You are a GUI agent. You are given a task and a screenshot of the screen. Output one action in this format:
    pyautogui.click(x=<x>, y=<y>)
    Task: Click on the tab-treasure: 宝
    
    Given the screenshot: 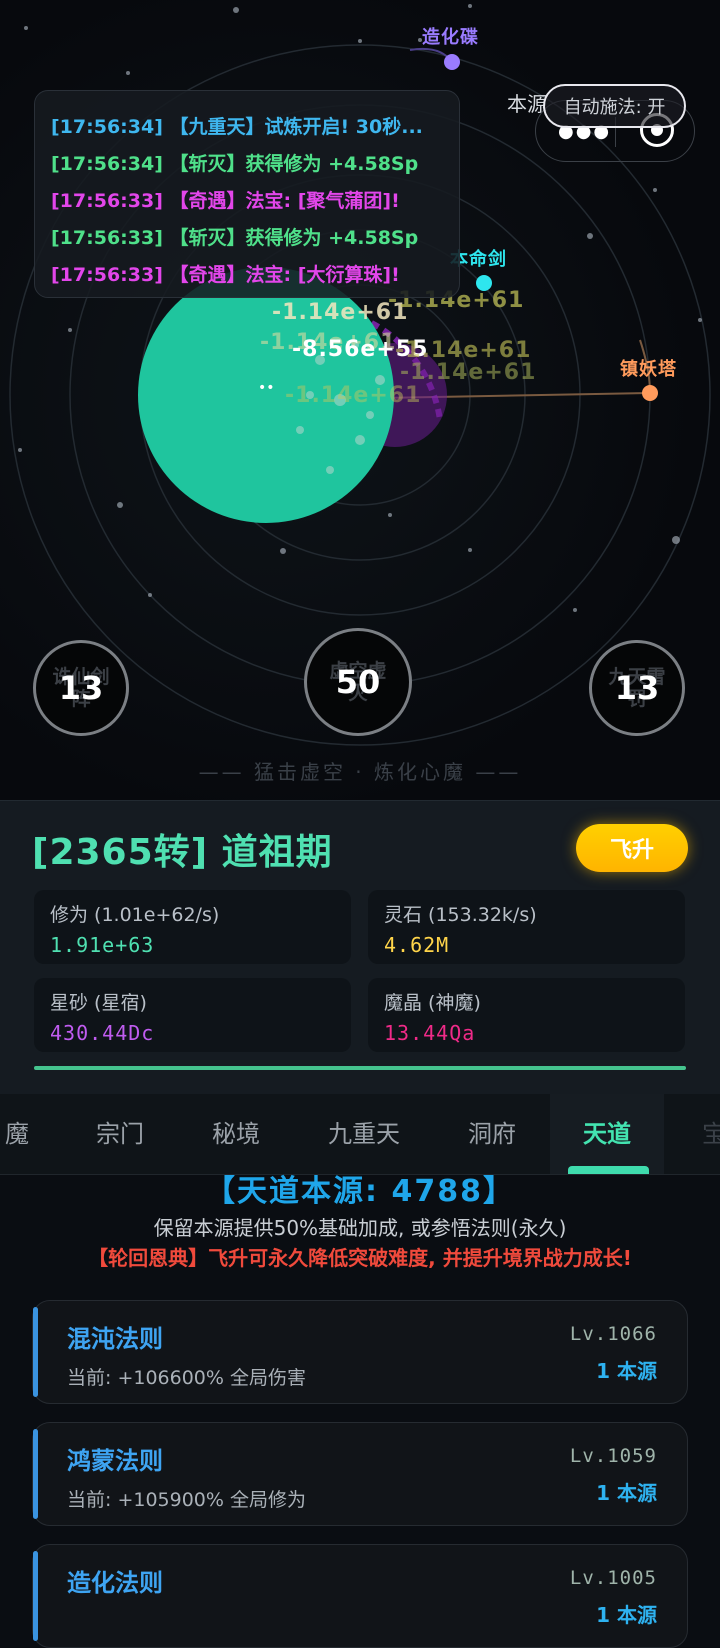 What is the action you would take?
    pyautogui.click(x=707, y=1134)
    